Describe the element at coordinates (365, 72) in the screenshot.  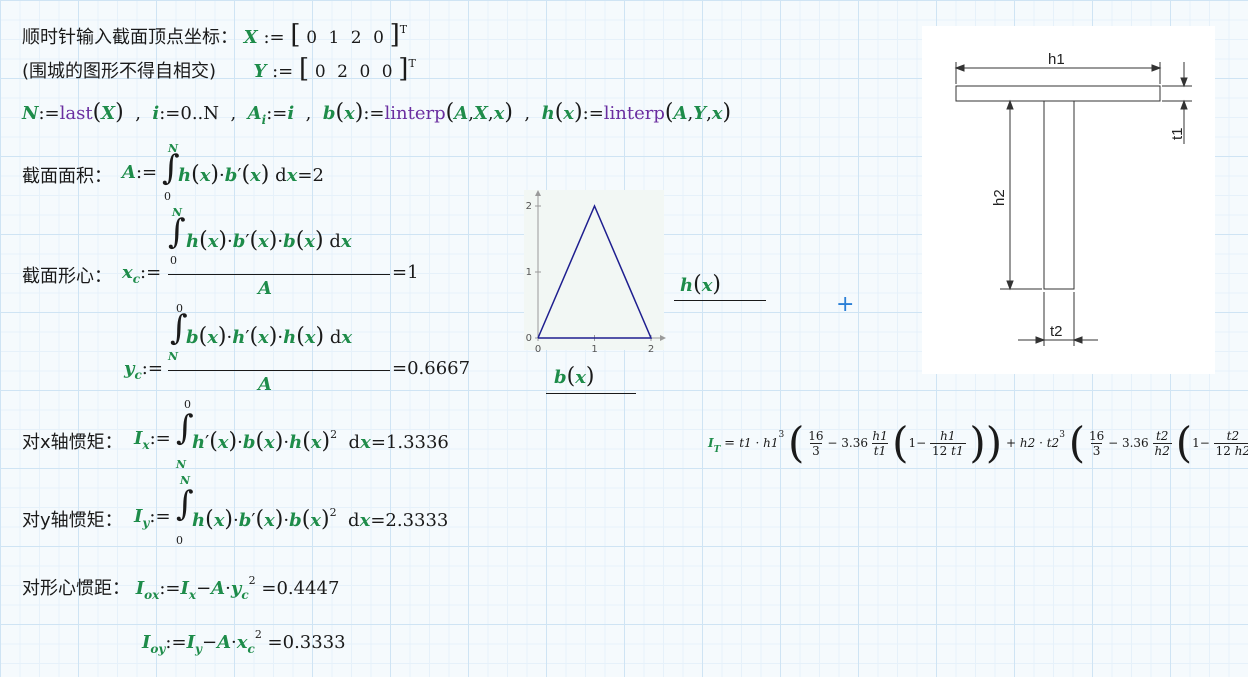
I see `y-matrix-2: 0` at that location.